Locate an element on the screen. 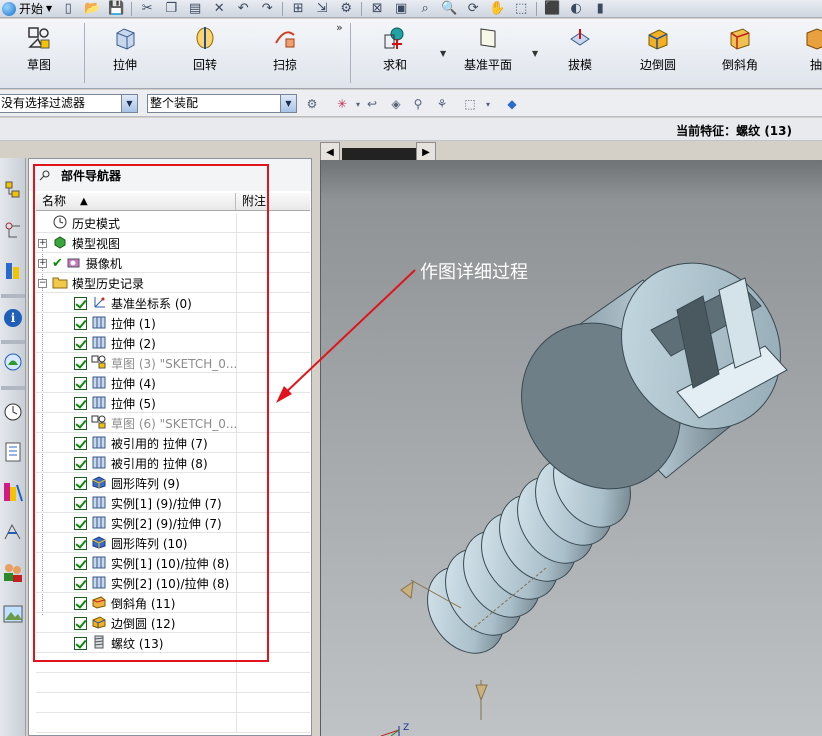 Image resolution: width=822 pixels, height=736 pixels. selection-scope-value: 整个装配 is located at coordinates (174, 103).